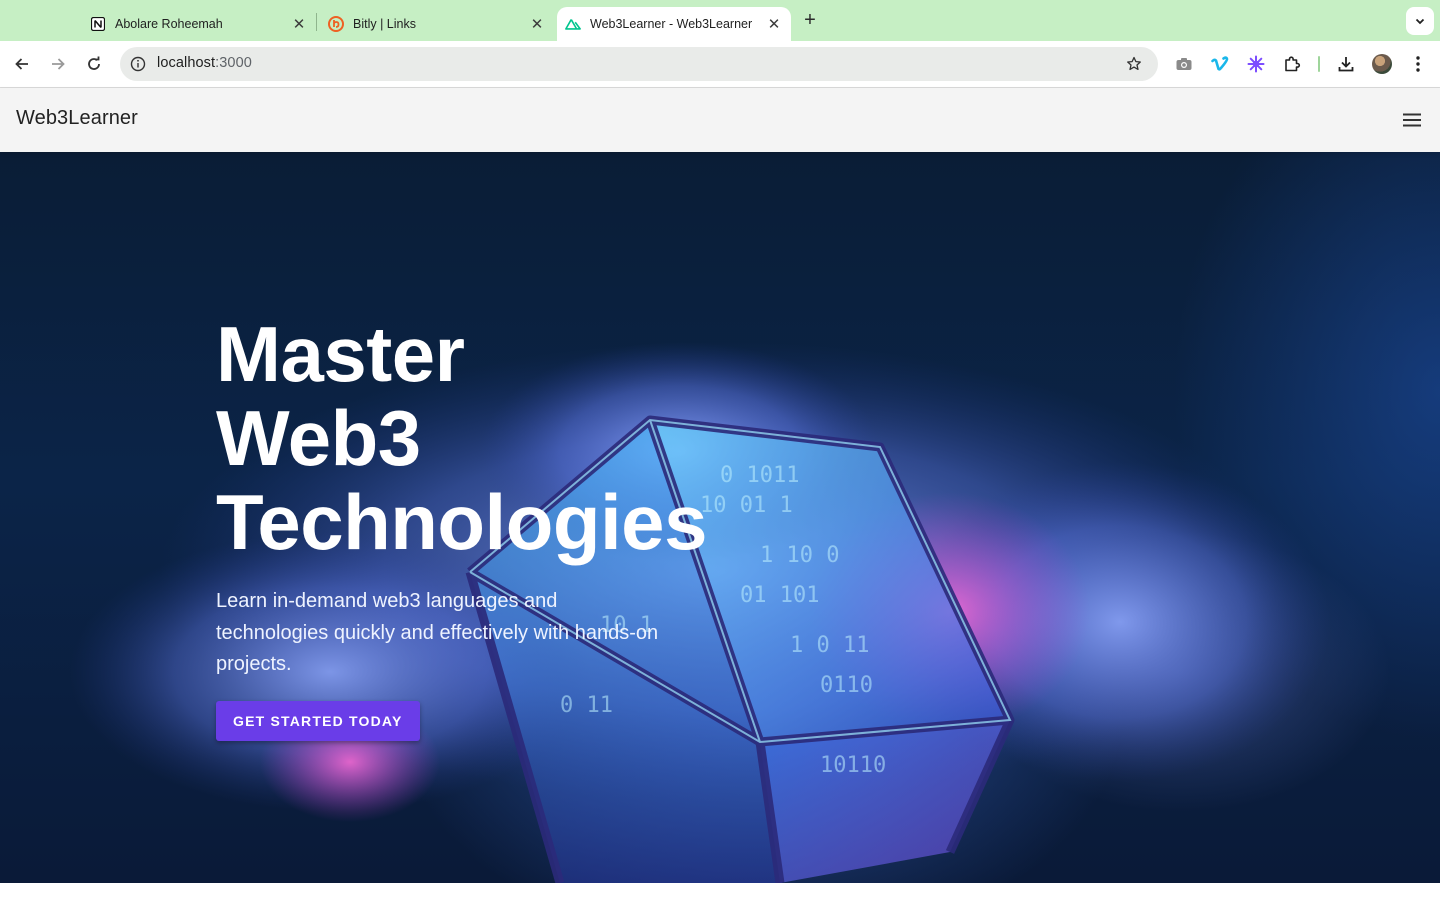  What do you see at coordinates (720, 120) in the screenshot?
I see `app-bar: Web3Learner` at bounding box center [720, 120].